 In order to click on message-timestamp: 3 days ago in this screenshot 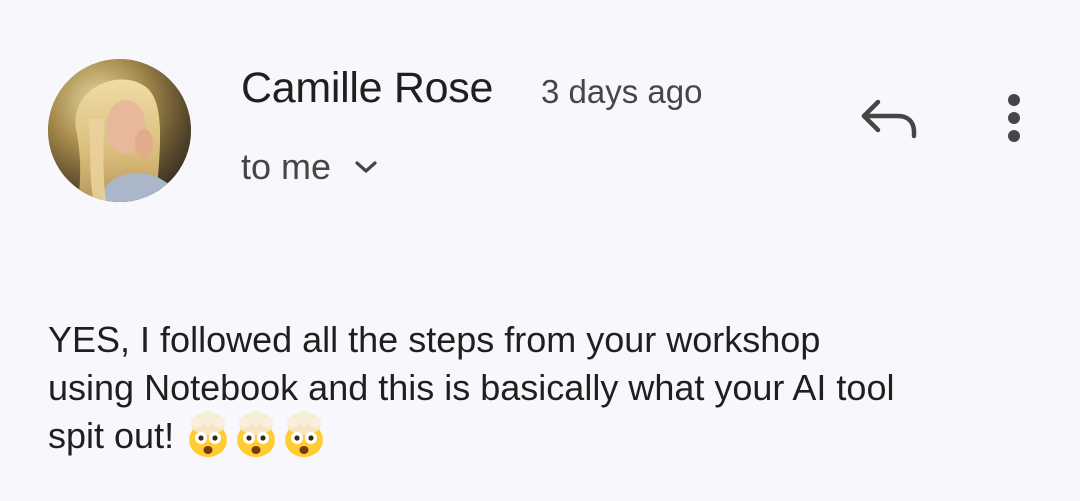, I will do `click(622, 91)`.